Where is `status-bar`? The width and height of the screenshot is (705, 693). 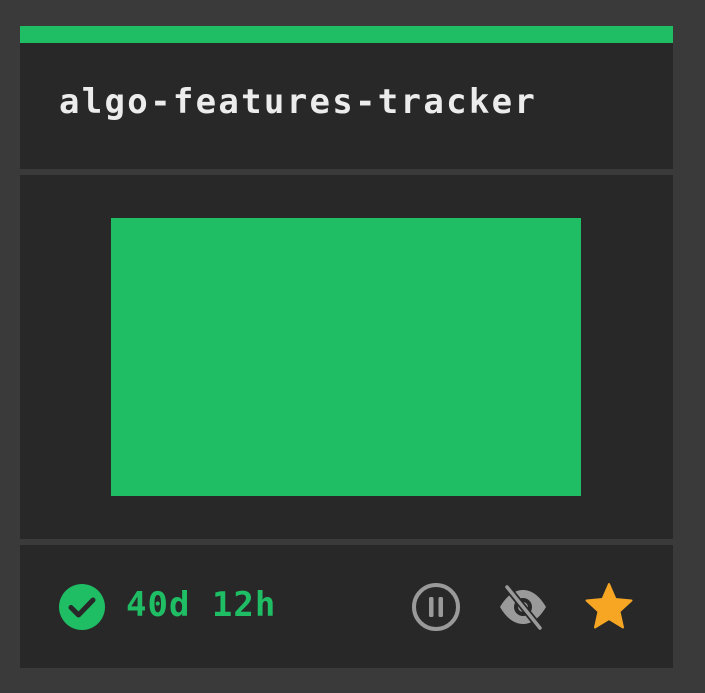
status-bar is located at coordinates (346, 34).